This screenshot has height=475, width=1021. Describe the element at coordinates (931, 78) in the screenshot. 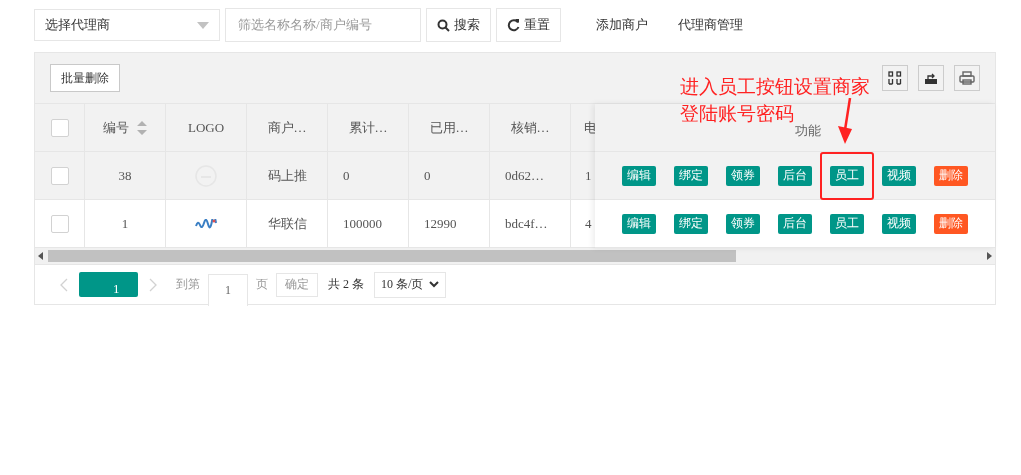

I see `export-icon` at that location.